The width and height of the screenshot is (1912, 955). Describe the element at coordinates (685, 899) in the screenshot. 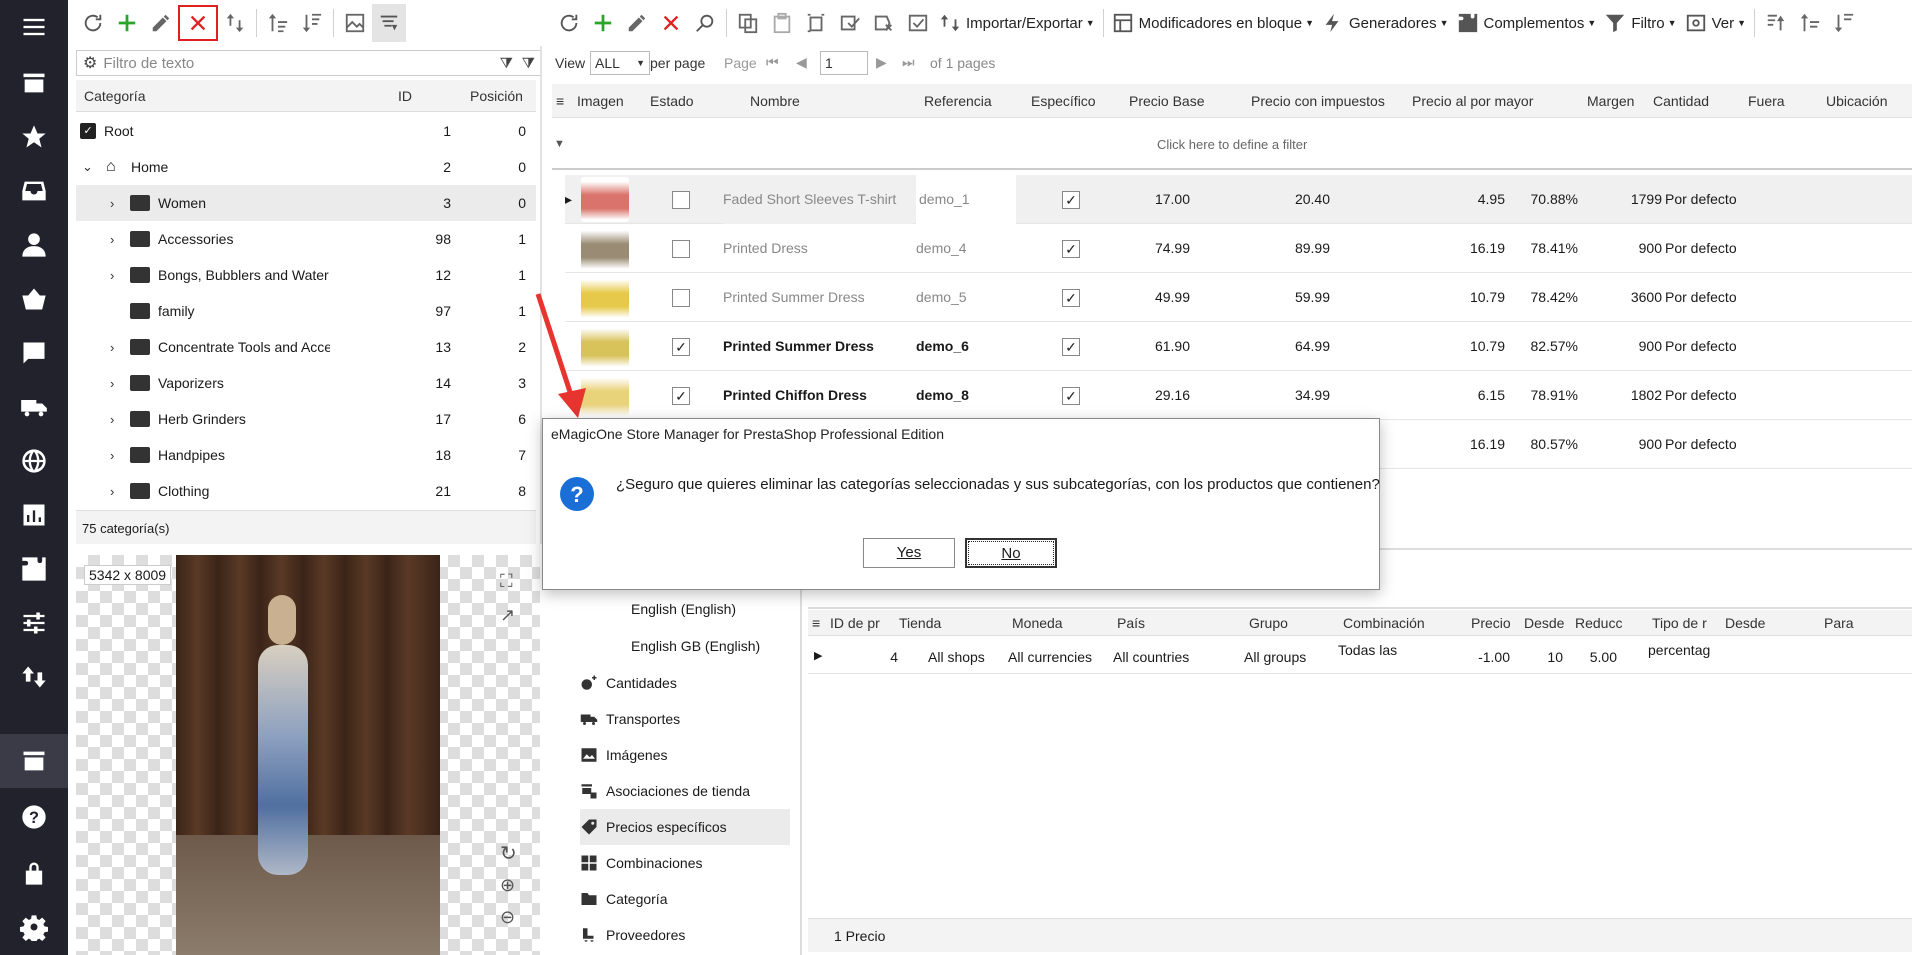

I see `menu-item-categoria: Categoría` at that location.